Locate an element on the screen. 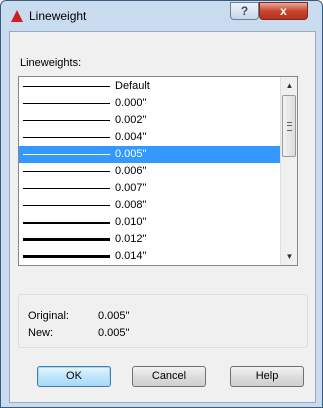  list-item-label: Default is located at coordinates (132, 86).